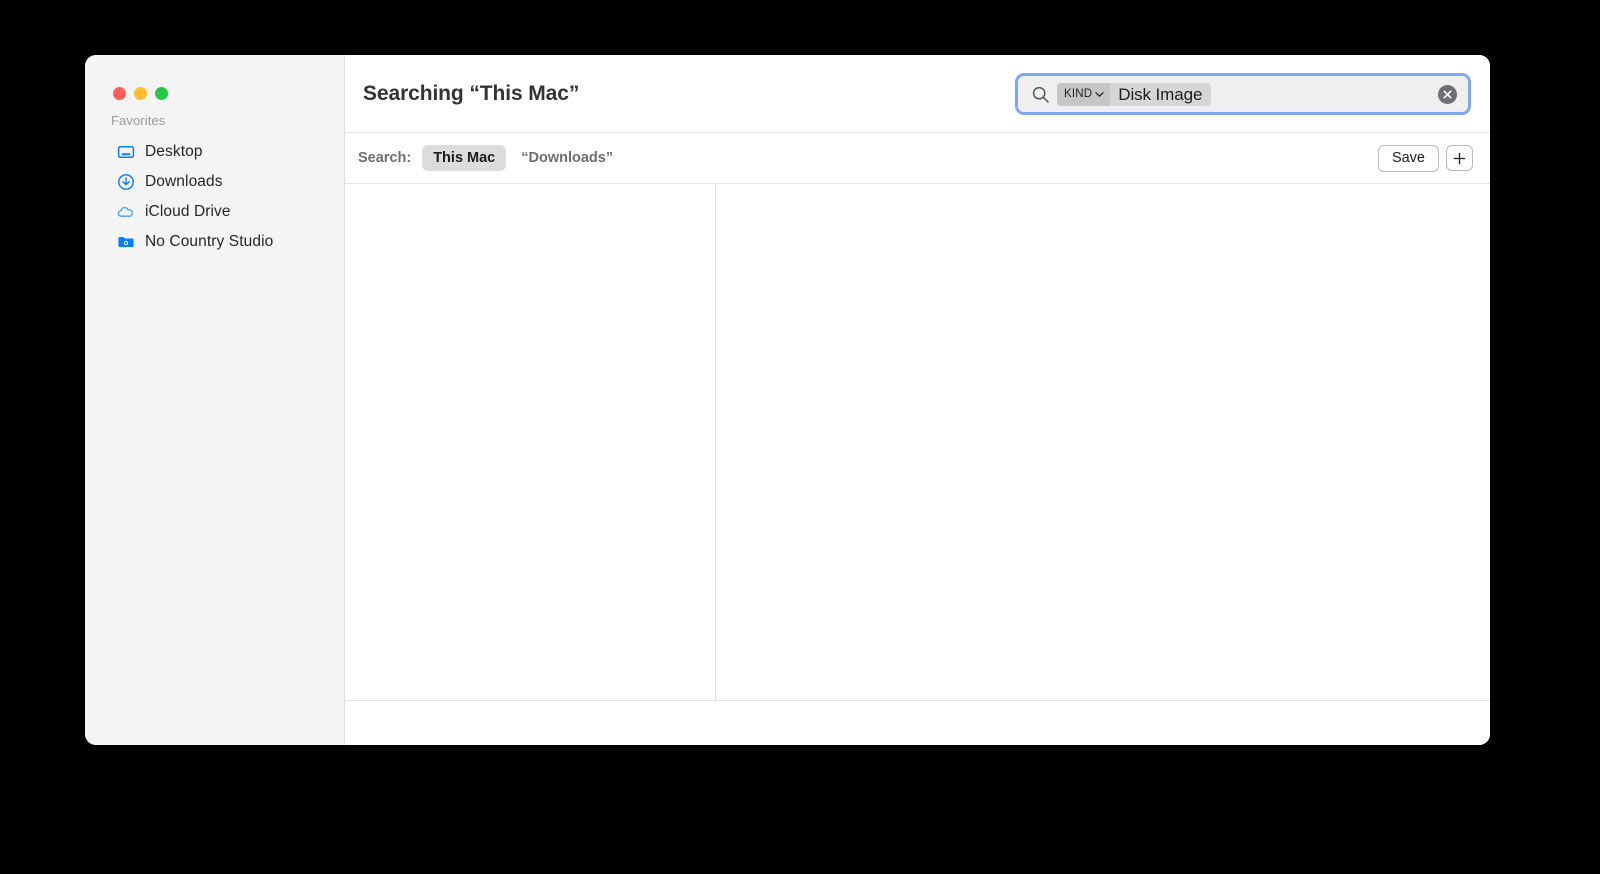 This screenshot has width=1600, height=874. I want to click on chevron-down-icon, so click(1099, 94).